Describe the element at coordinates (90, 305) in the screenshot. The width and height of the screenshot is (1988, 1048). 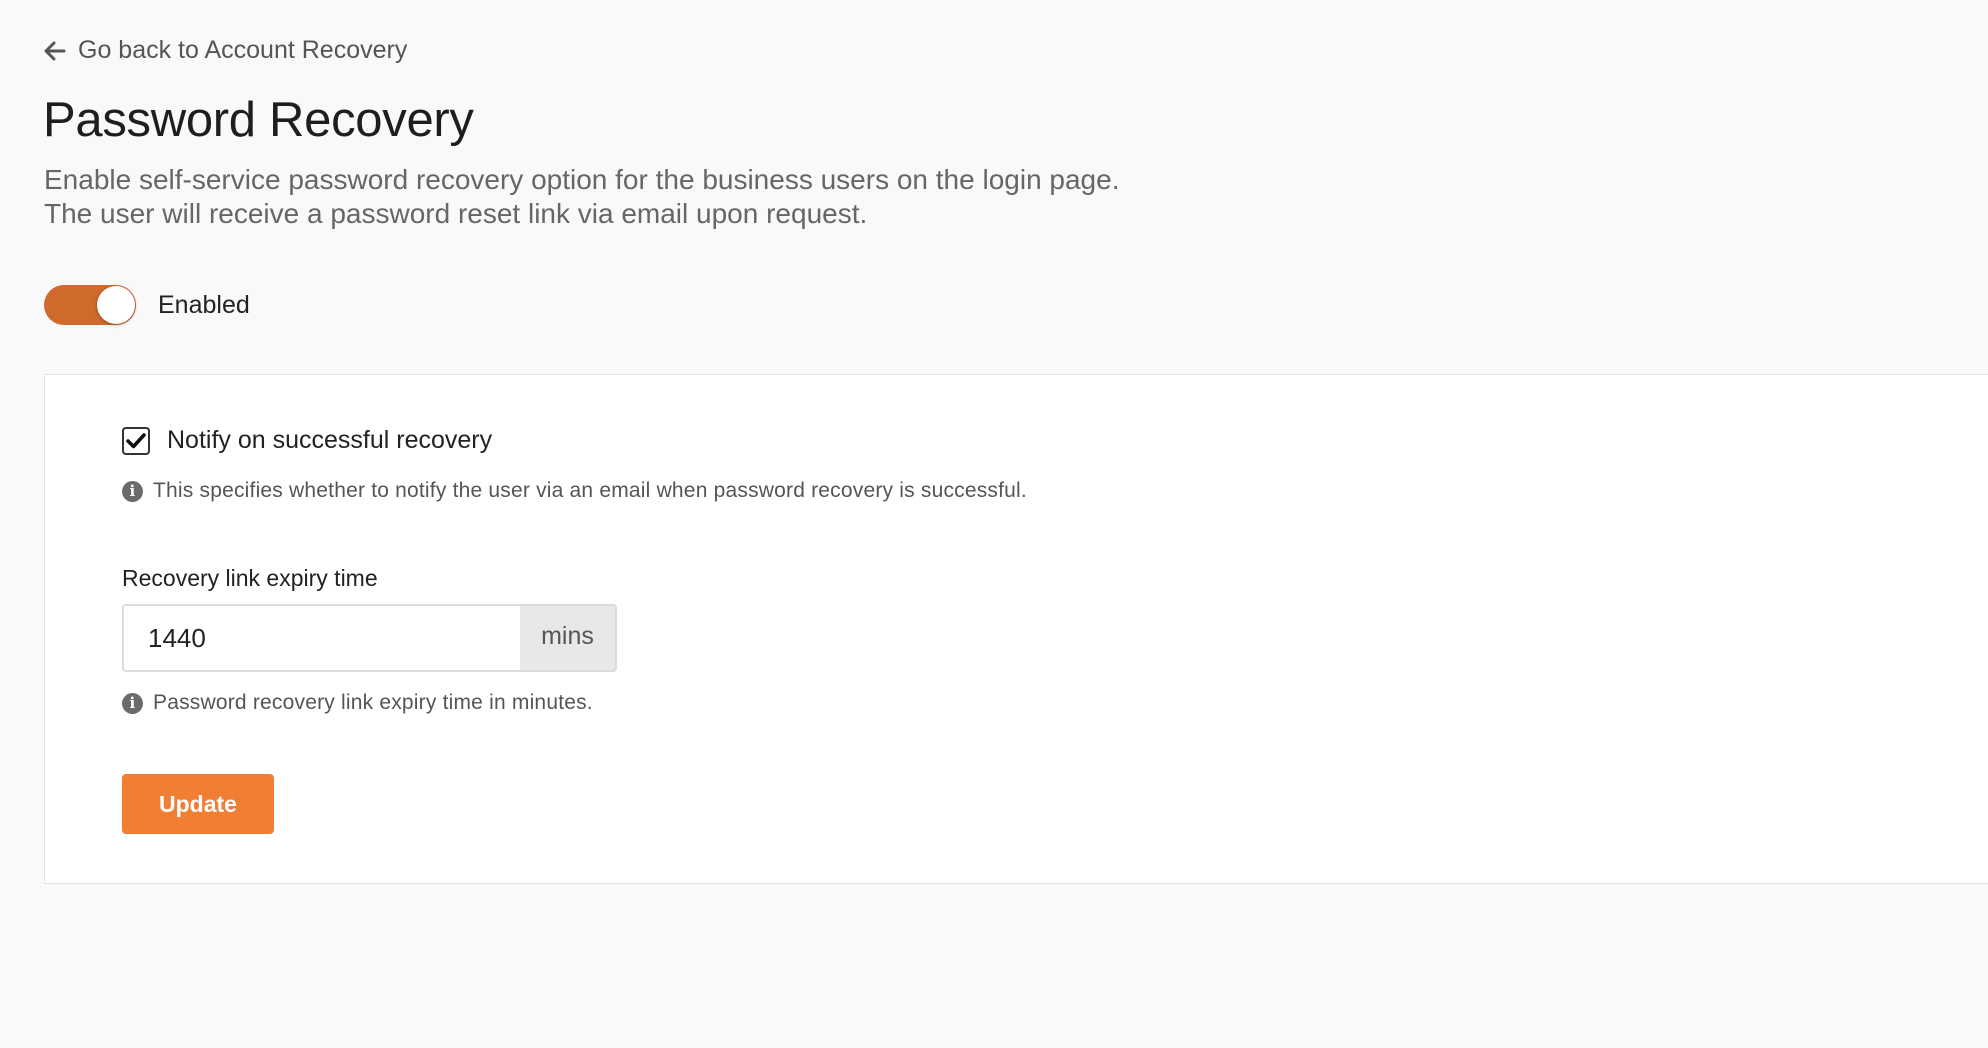
I see `enable-toggle` at that location.